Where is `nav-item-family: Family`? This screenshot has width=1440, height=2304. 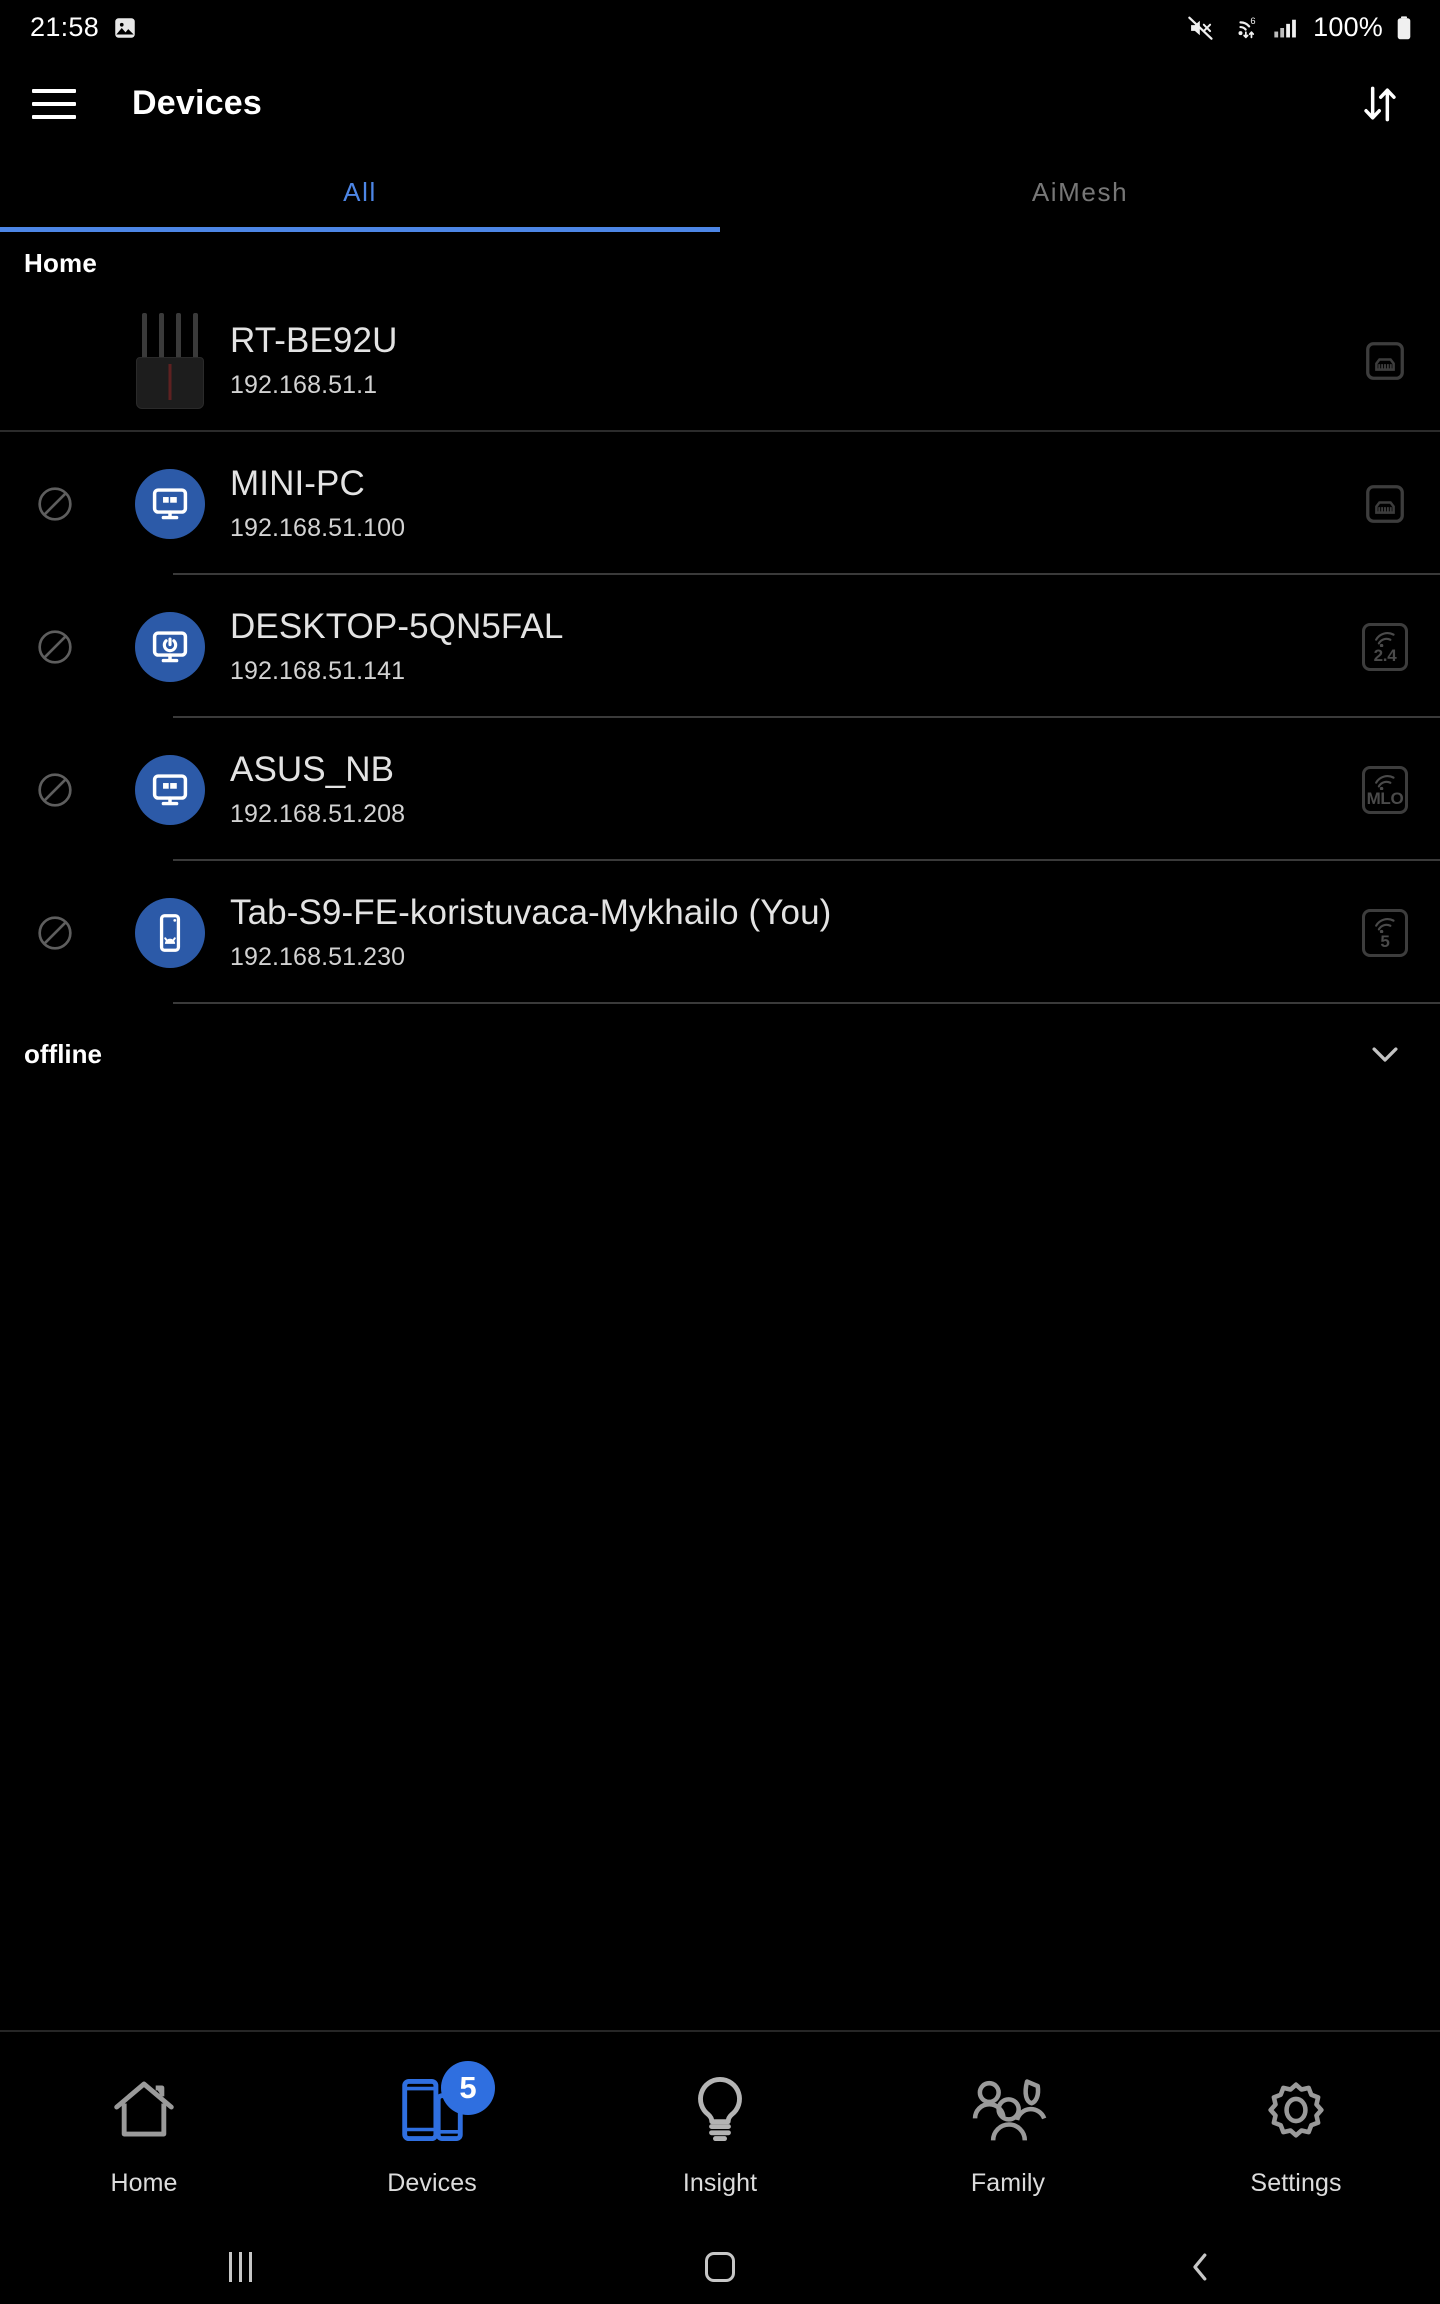 nav-item-family: Family is located at coordinates (1008, 2131).